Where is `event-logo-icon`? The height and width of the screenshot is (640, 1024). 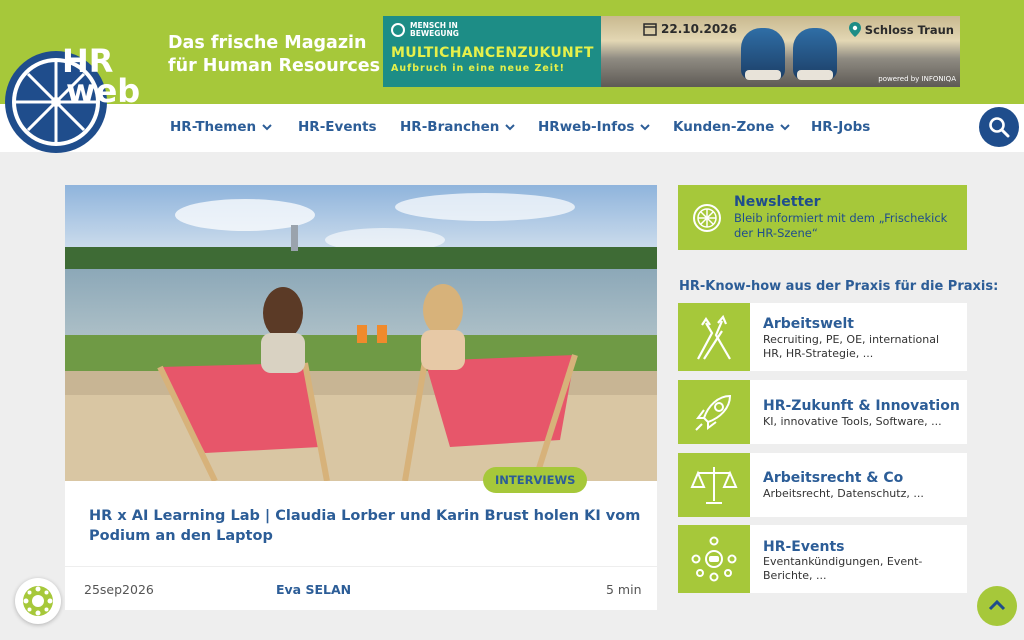
event-logo-icon is located at coordinates (398, 30).